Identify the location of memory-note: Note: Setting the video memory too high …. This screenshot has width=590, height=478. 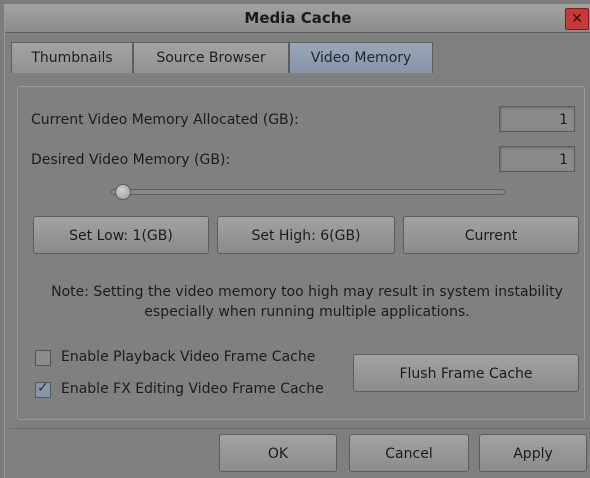
(307, 302).